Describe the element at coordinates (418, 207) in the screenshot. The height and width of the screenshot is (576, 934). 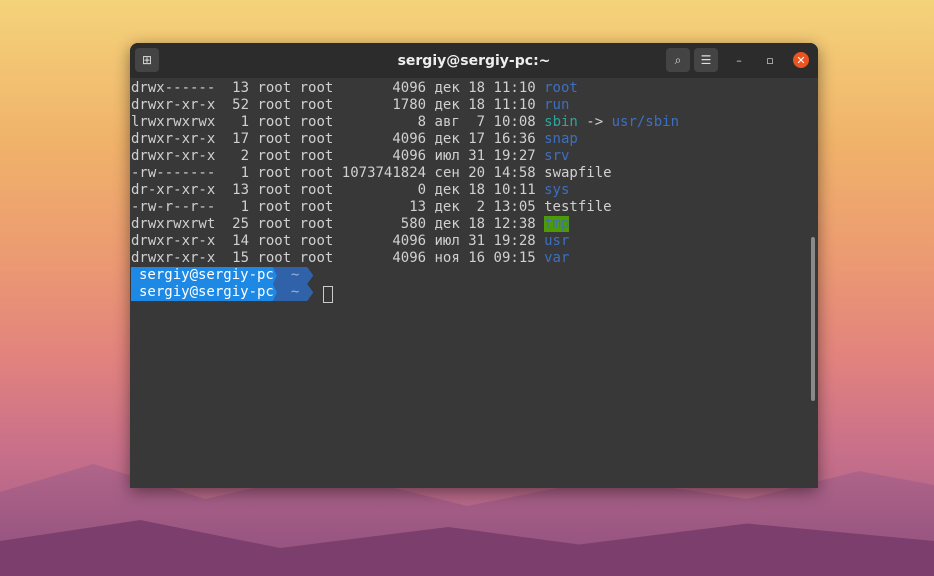
I see `file-size: 13` at that location.